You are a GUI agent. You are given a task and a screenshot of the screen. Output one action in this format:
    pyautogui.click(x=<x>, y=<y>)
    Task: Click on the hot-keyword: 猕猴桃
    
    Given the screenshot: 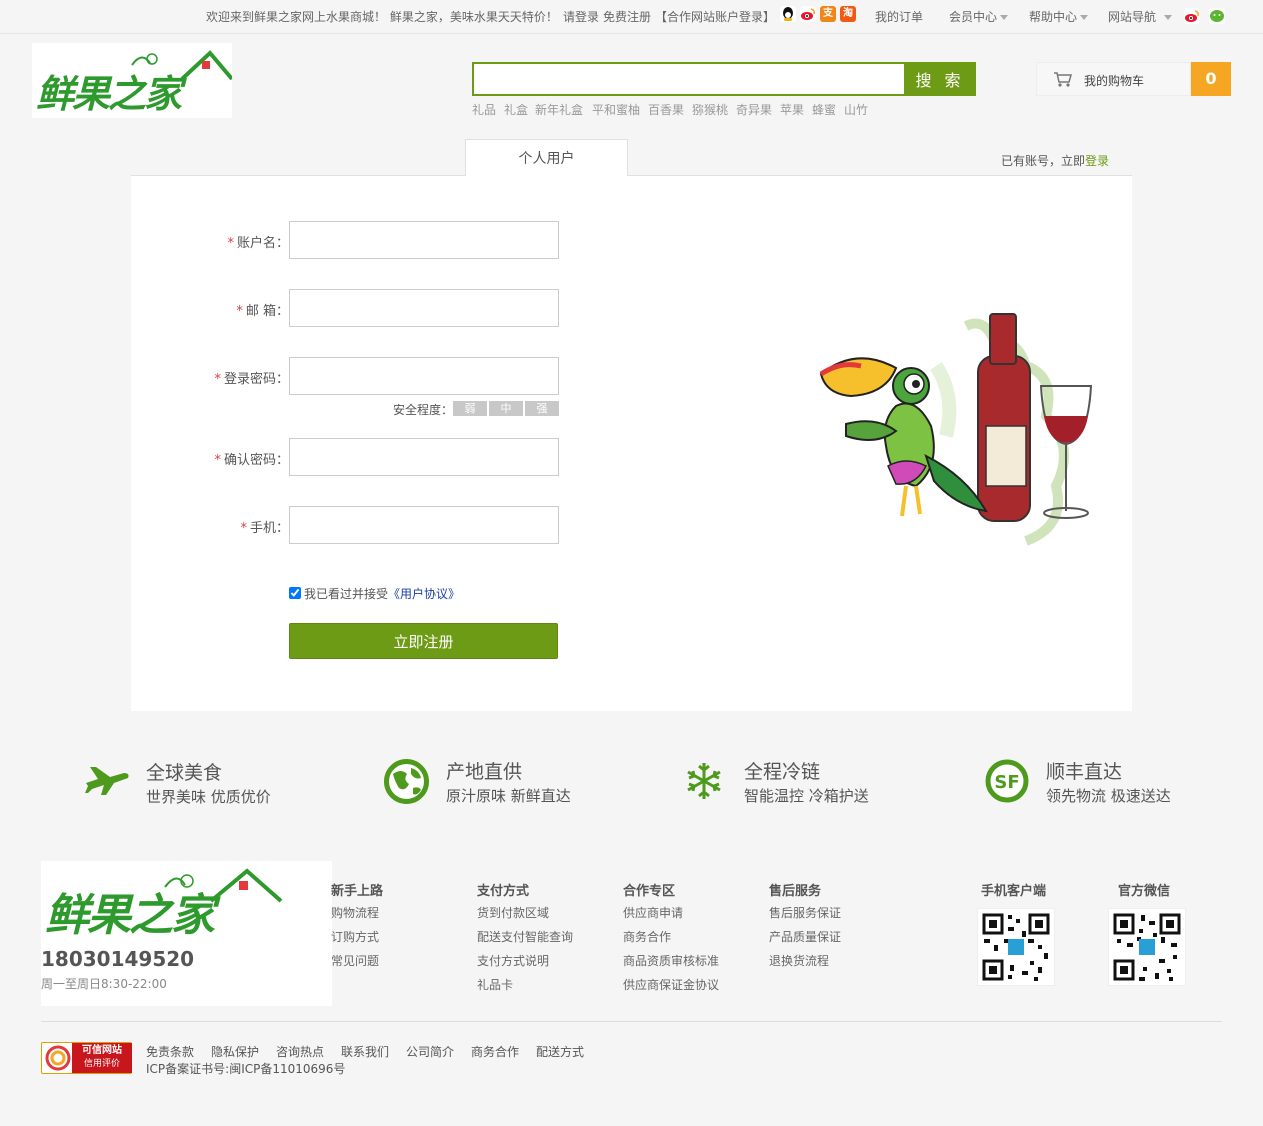 What is the action you would take?
    pyautogui.click(x=710, y=109)
    